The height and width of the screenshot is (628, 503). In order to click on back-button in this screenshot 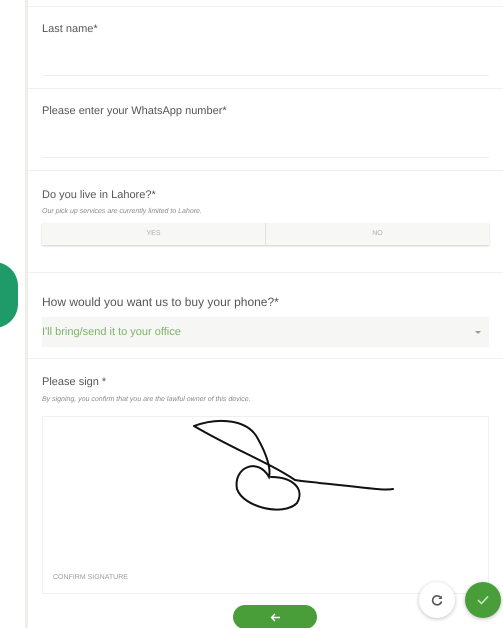, I will do `click(275, 616)`.